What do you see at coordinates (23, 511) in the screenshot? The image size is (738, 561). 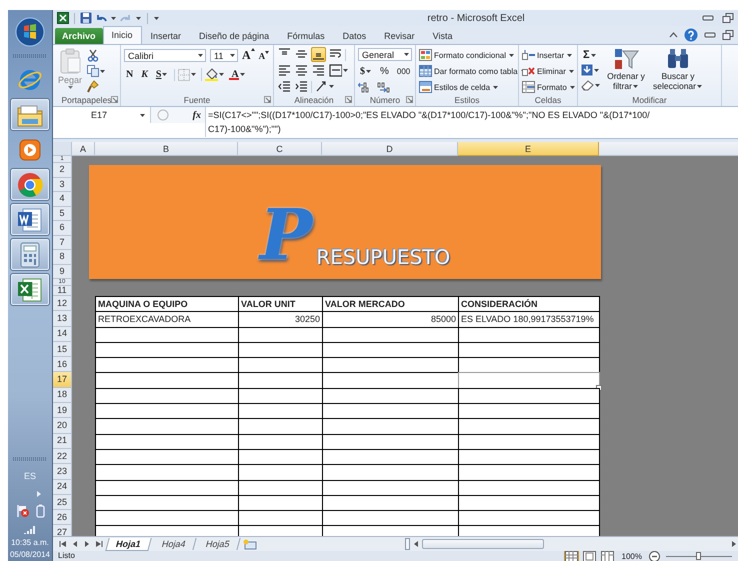 I see `flag-icon` at bounding box center [23, 511].